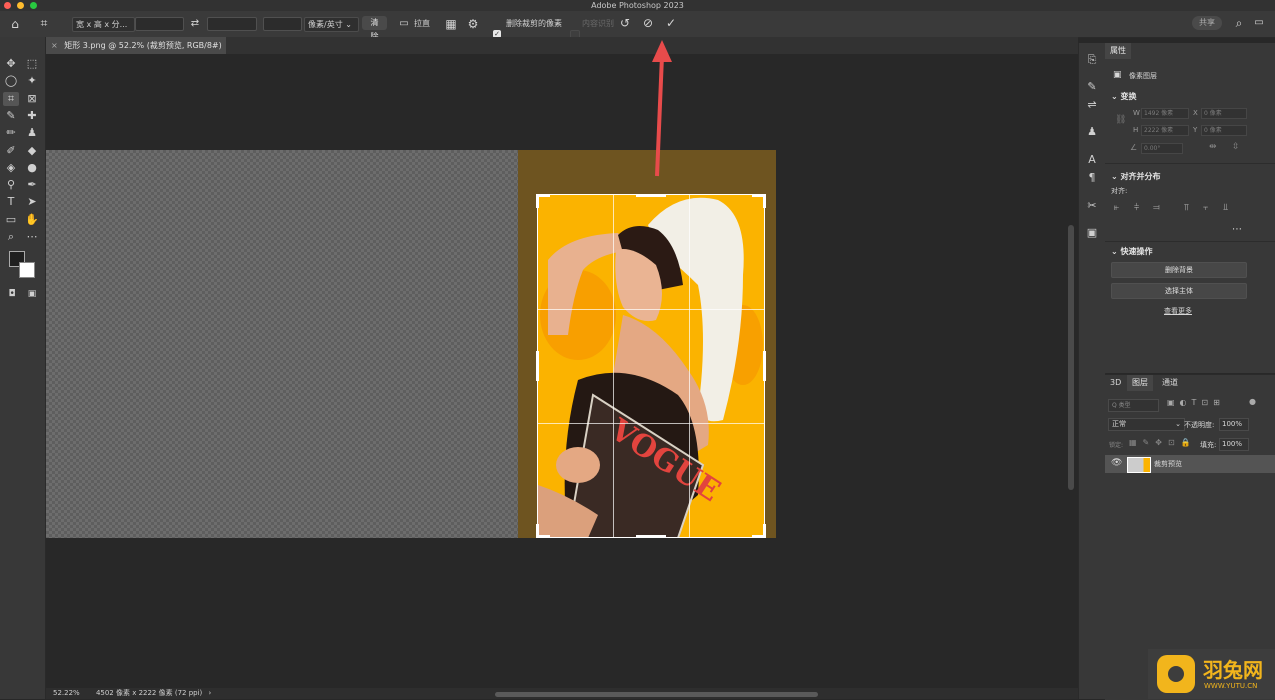  I want to click on resolution-input, so click(282, 24).